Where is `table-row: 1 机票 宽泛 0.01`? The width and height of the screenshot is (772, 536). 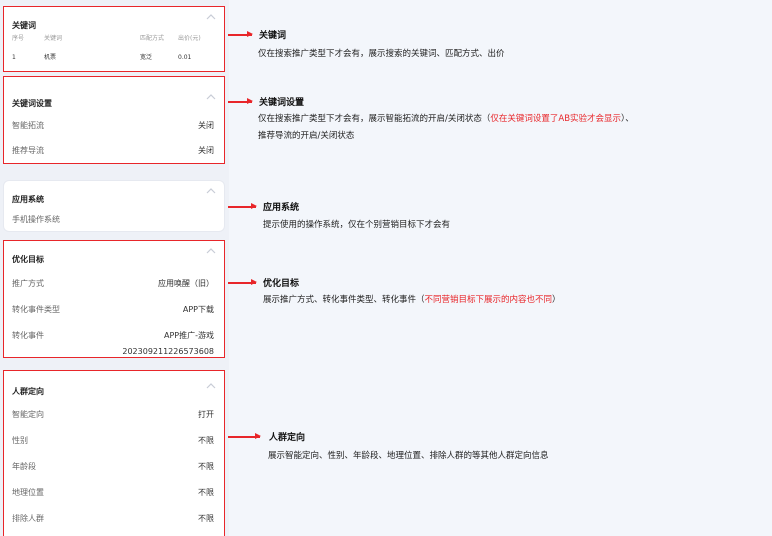 table-row: 1 机票 宽泛 0.01 is located at coordinates (114, 58).